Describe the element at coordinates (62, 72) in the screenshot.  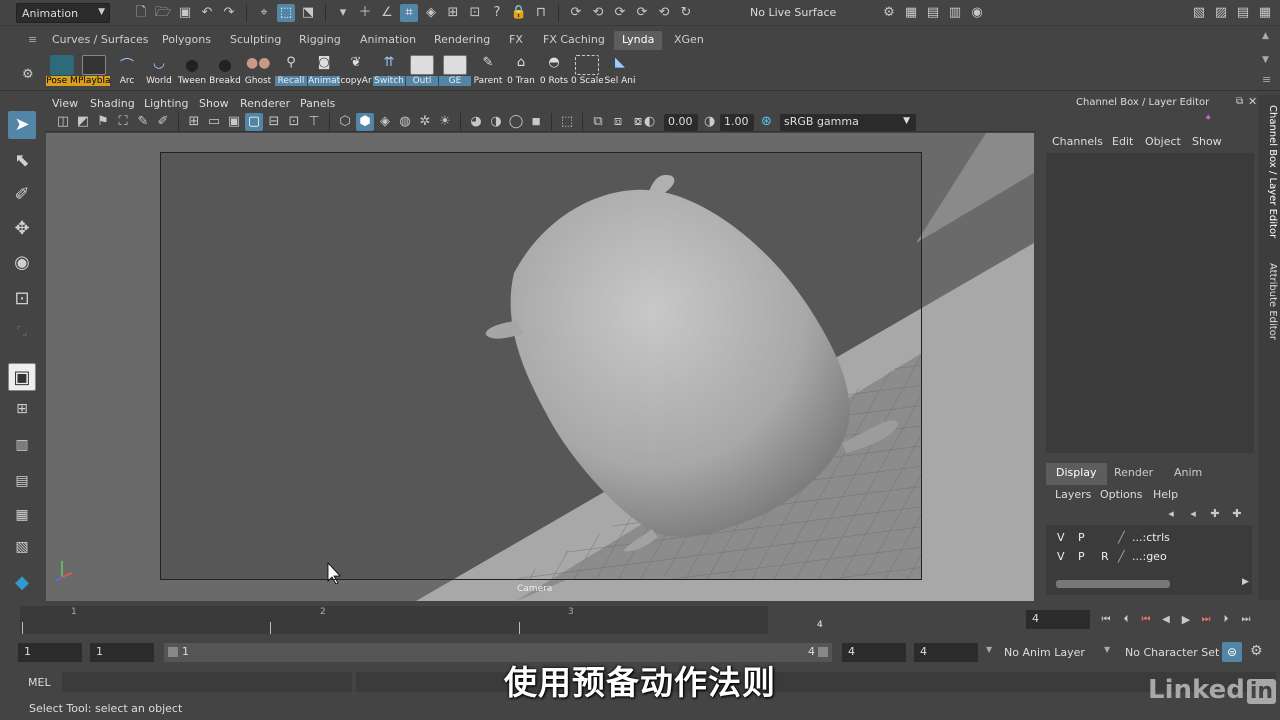
I see `shelf-button-pose: Pose M` at that location.